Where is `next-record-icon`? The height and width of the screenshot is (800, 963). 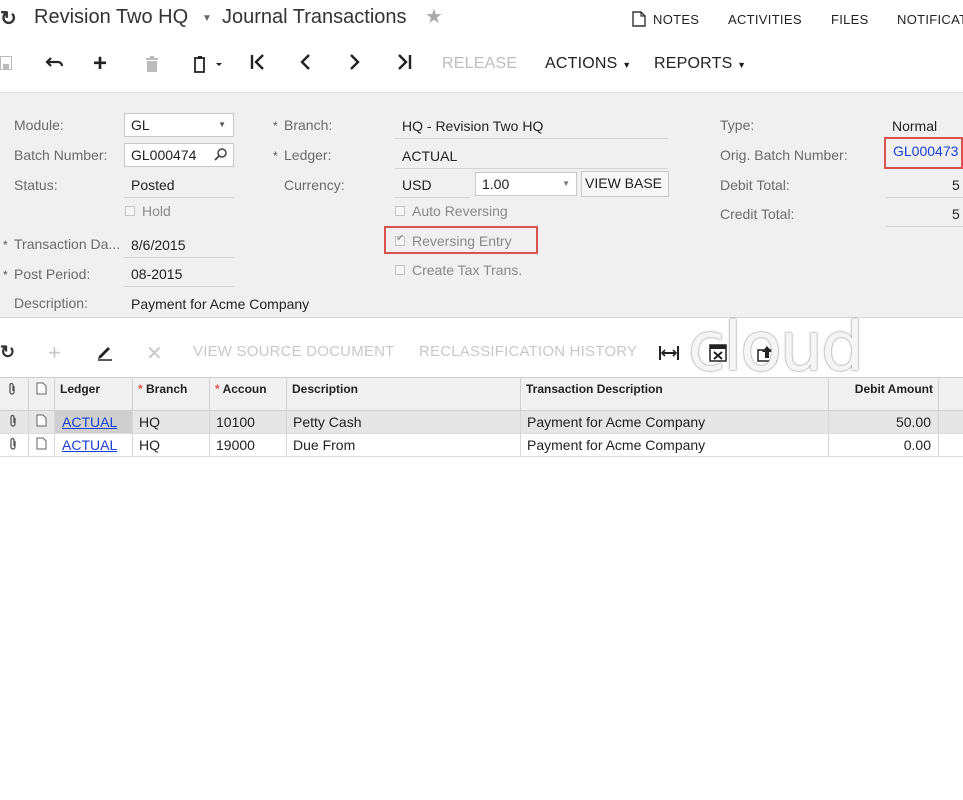 next-record-icon is located at coordinates (354, 64).